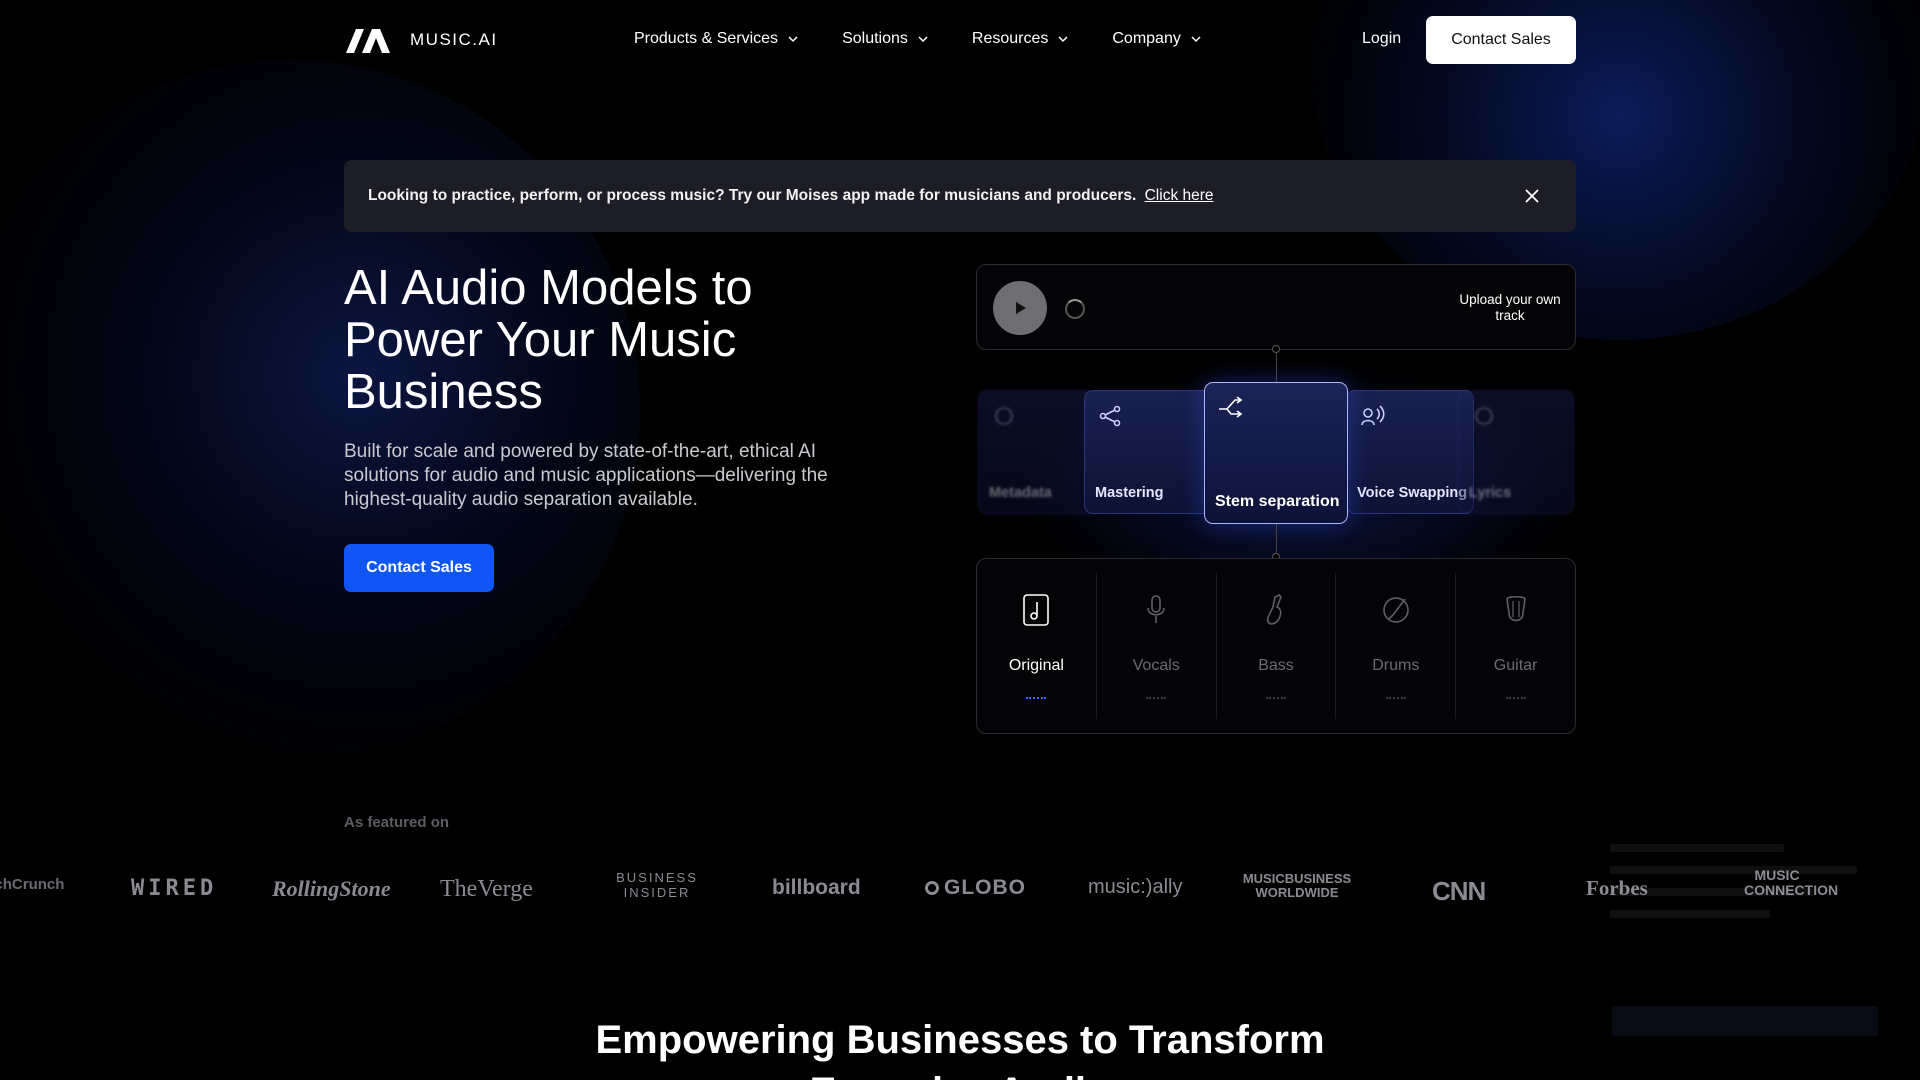 The image size is (1920, 1080). What do you see at coordinates (1484, 416) in the screenshot?
I see `lyrics-icon` at bounding box center [1484, 416].